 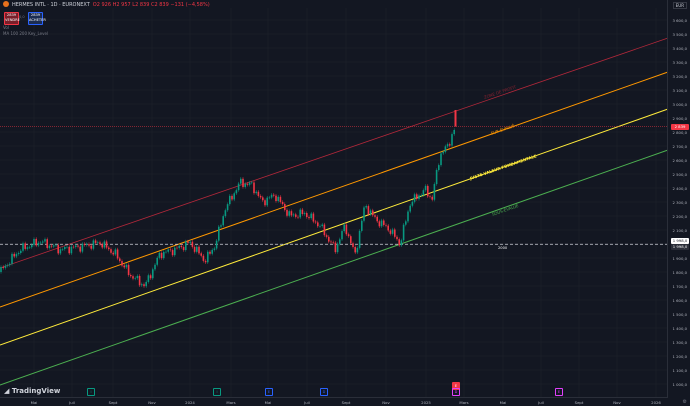 What do you see at coordinates (680, 104) in the screenshot?
I see `price-tick: 3 000,0` at bounding box center [680, 104].